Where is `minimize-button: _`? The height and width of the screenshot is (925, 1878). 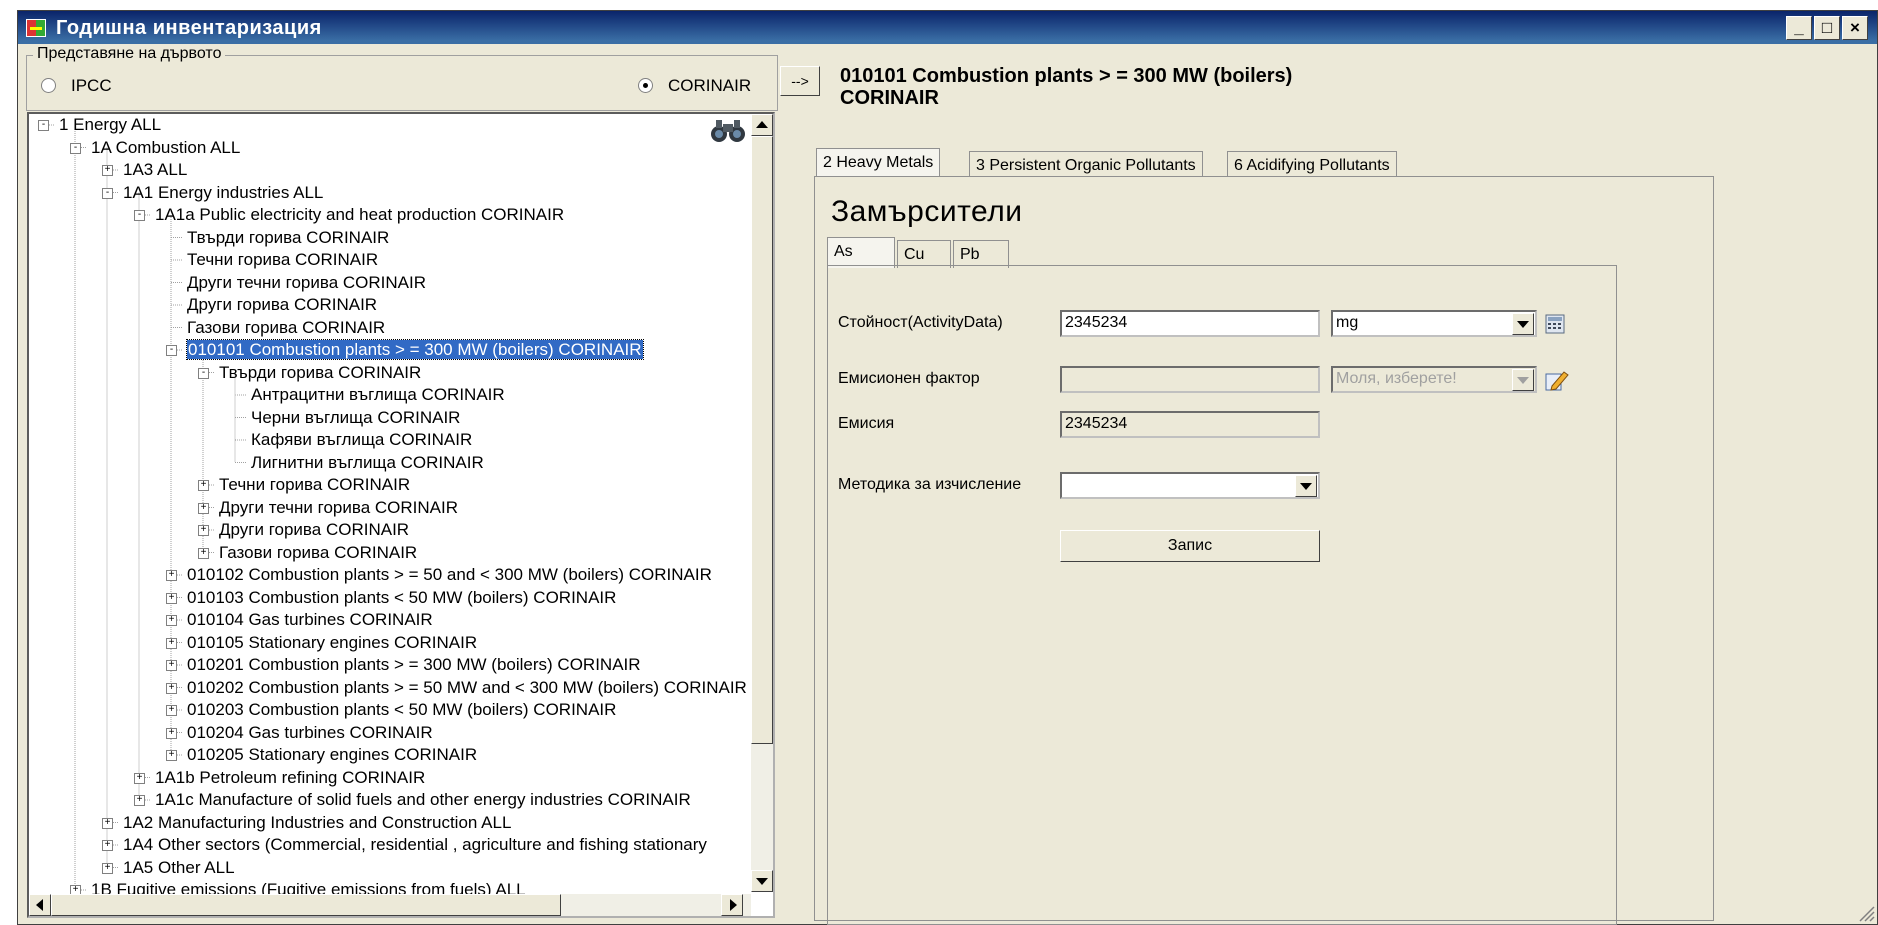
minimize-button: _ is located at coordinates (1799, 28).